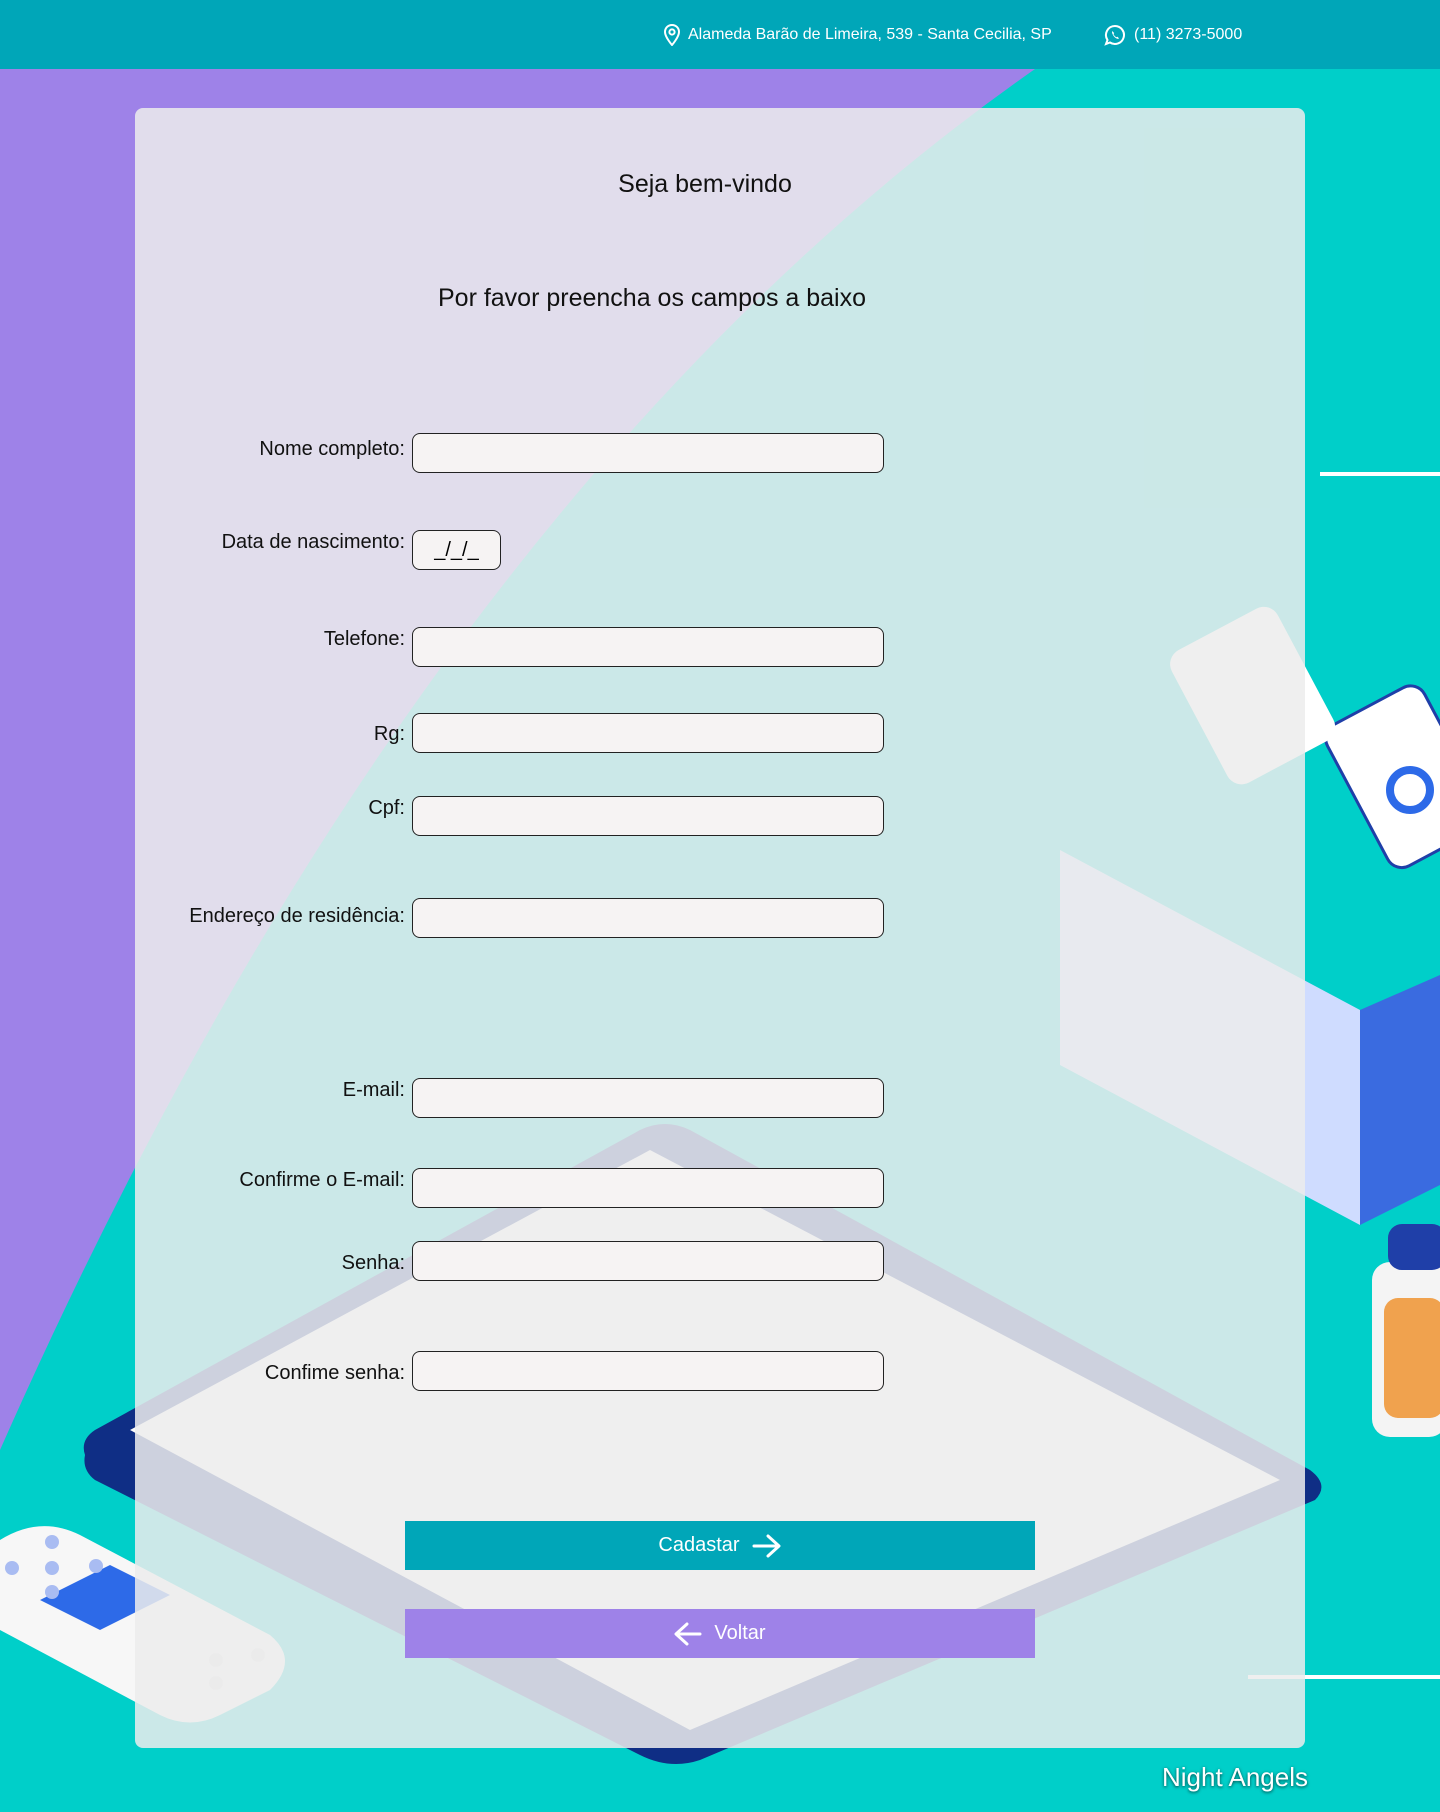  What do you see at coordinates (648, 1261) in the screenshot?
I see `password-field` at bounding box center [648, 1261].